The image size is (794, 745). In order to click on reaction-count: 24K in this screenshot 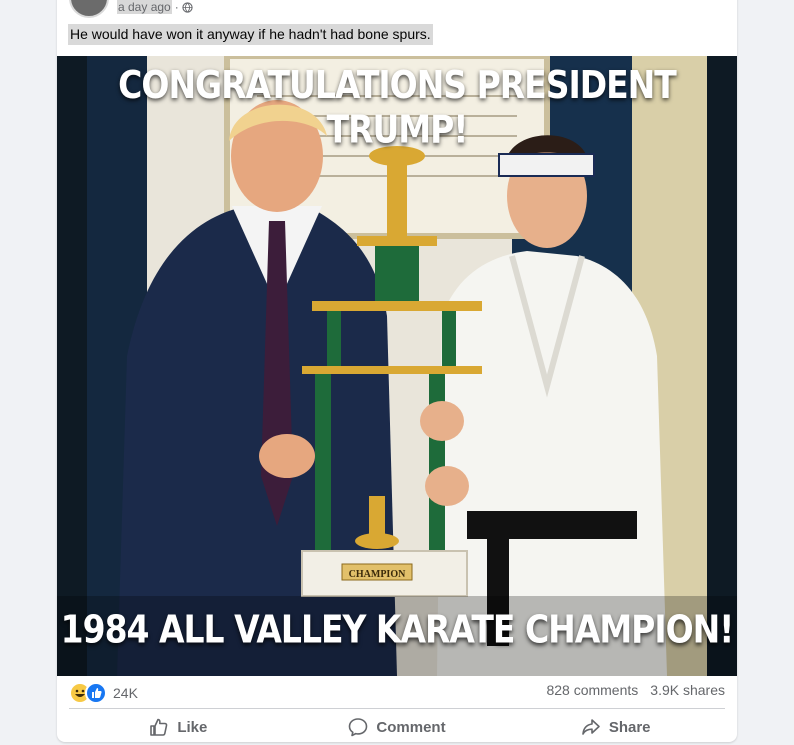, I will do `click(125, 693)`.